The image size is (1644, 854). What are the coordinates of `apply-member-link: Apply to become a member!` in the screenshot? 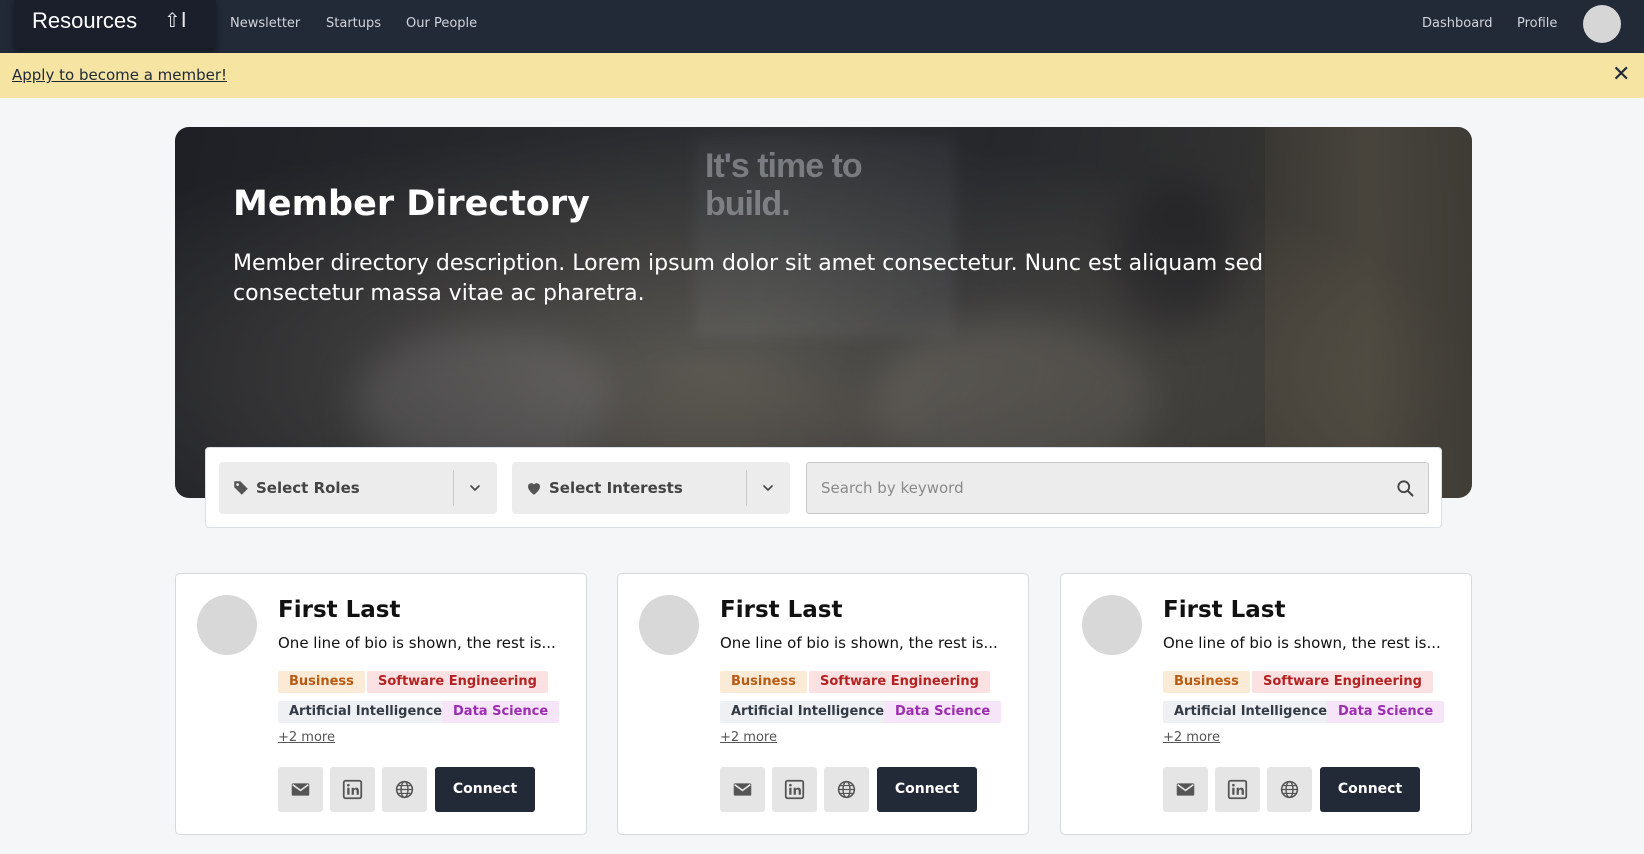 It's located at (119, 75).